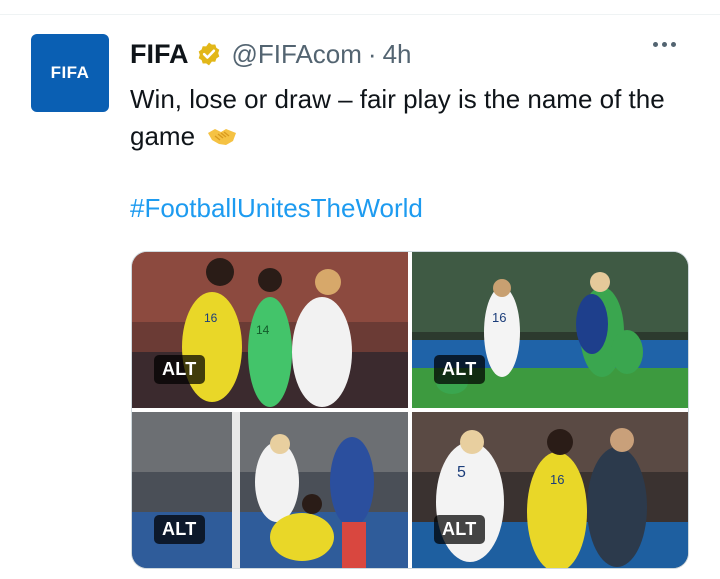 The image size is (720, 579). What do you see at coordinates (461, 472) in the screenshot?
I see `svg-text: 5` at bounding box center [461, 472].